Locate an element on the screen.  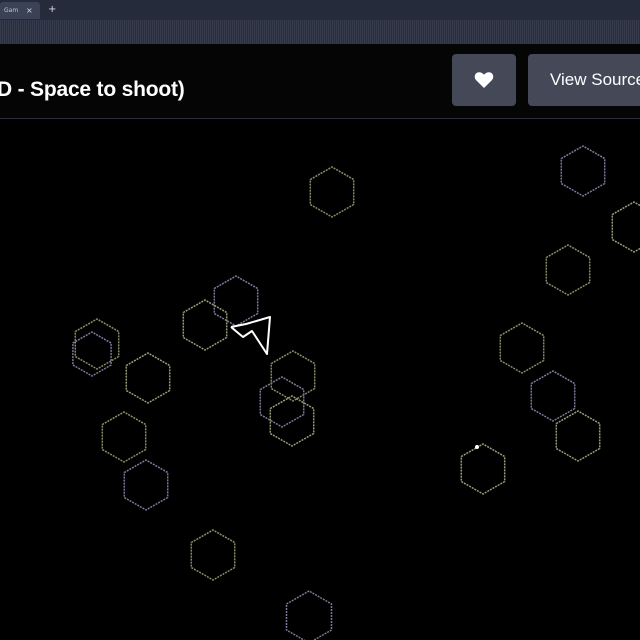
view-source-button: View Source is located at coordinates (584, 80).